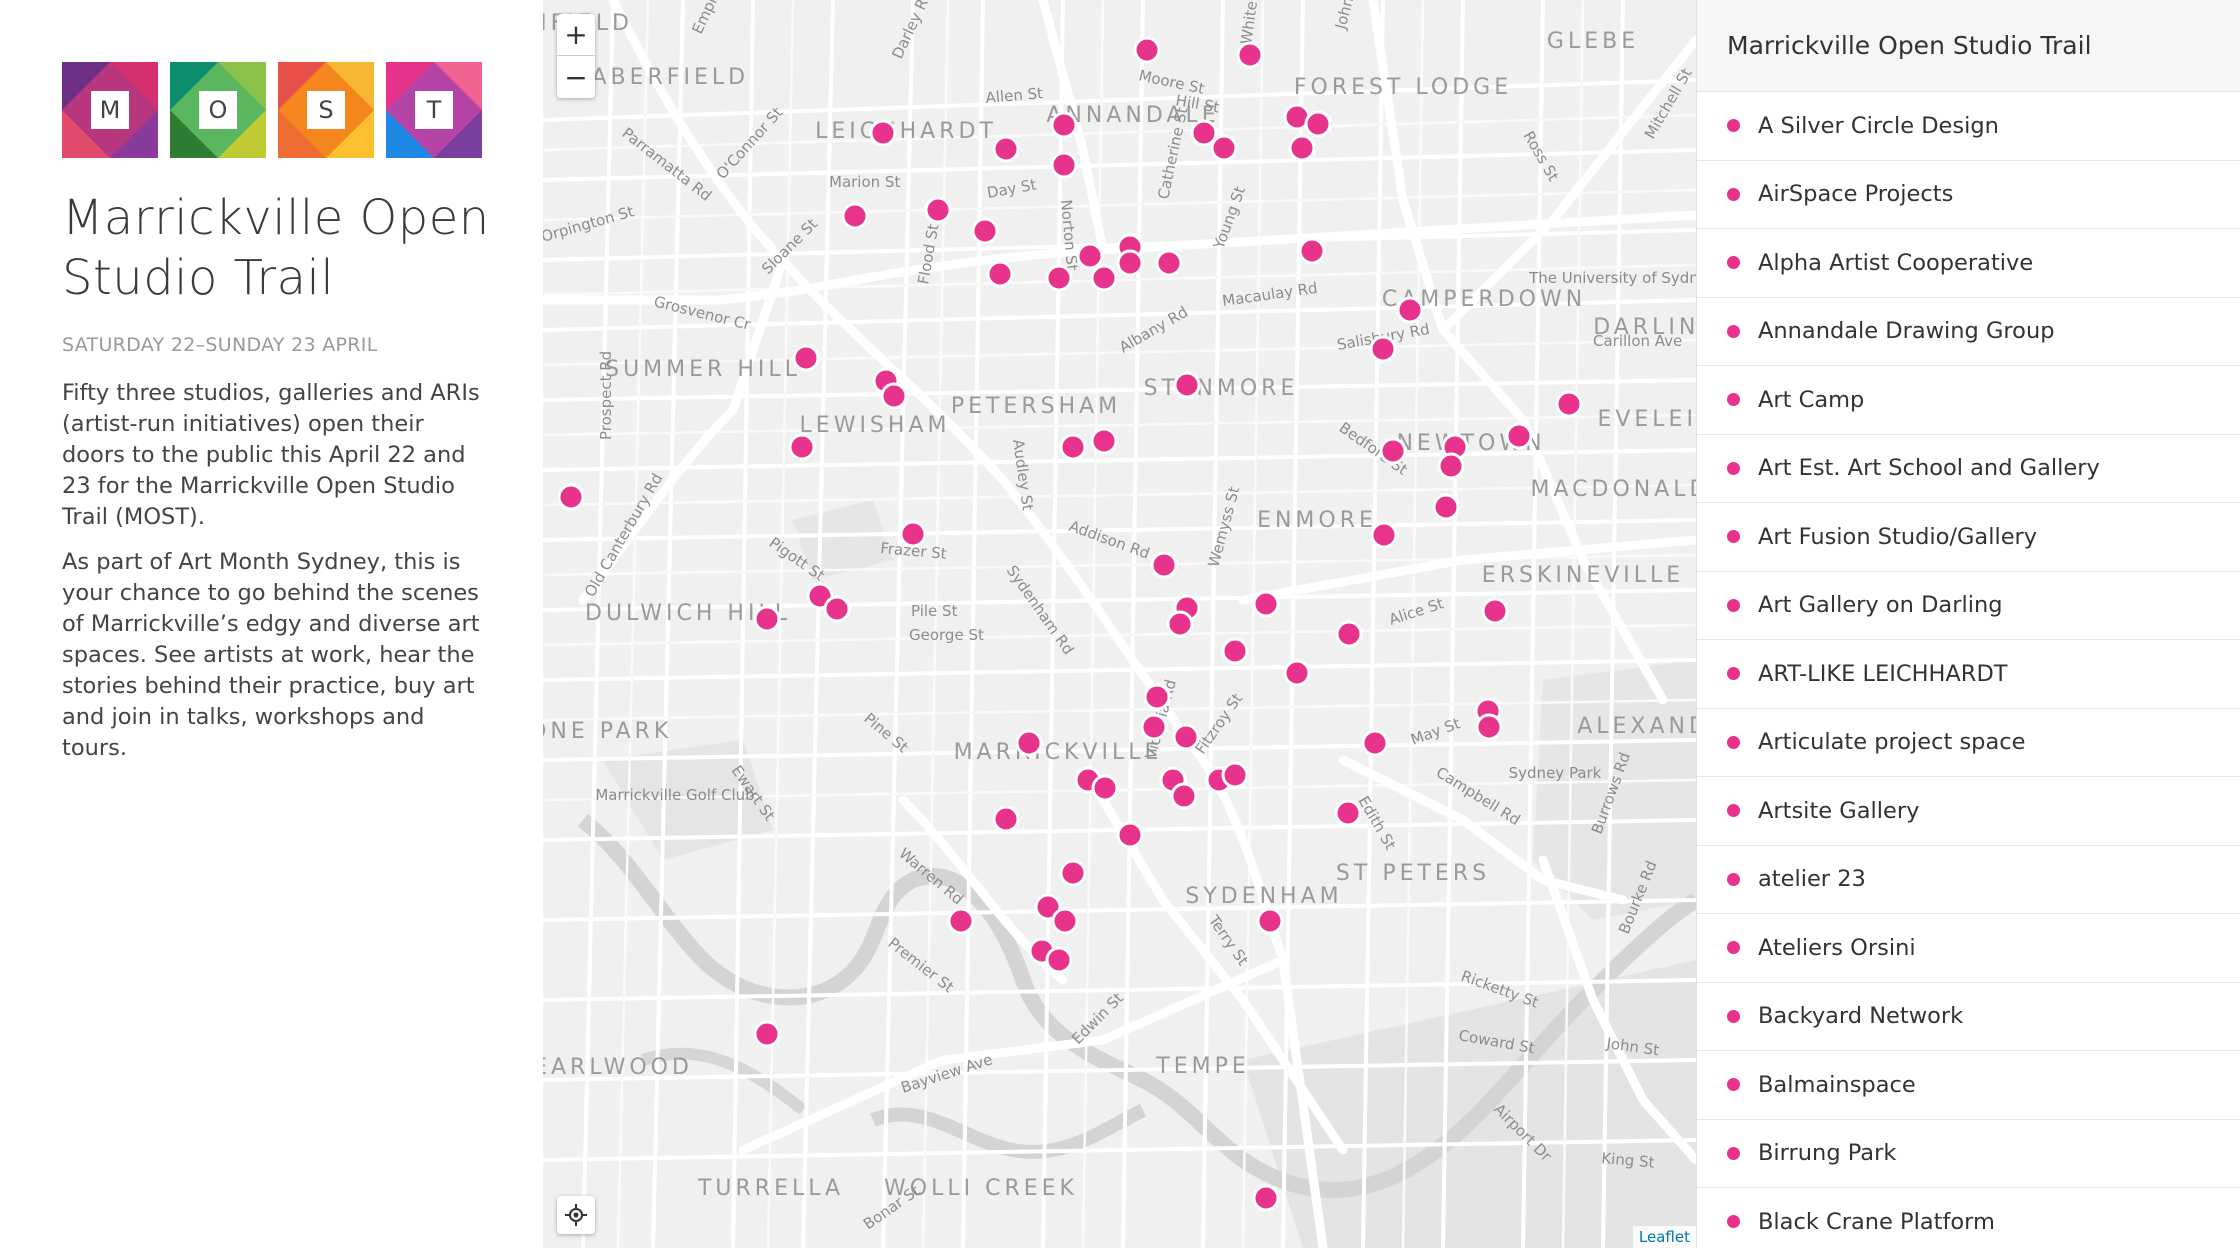 The height and width of the screenshot is (1248, 2240). I want to click on logo-tile-o: O, so click(218, 110).